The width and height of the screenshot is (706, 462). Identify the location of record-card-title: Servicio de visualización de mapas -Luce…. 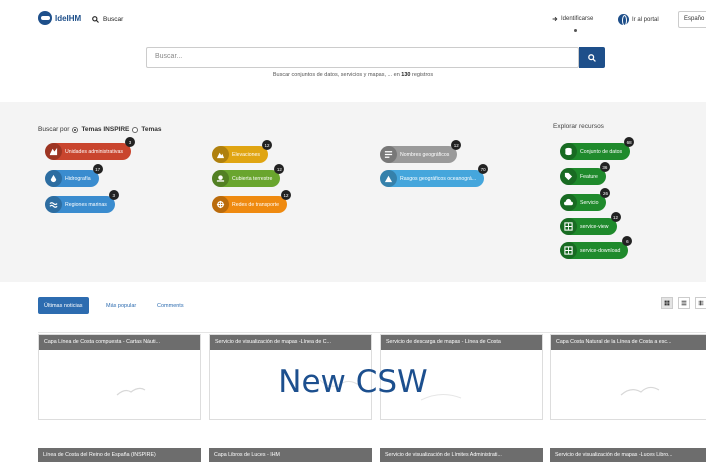
(628, 455).